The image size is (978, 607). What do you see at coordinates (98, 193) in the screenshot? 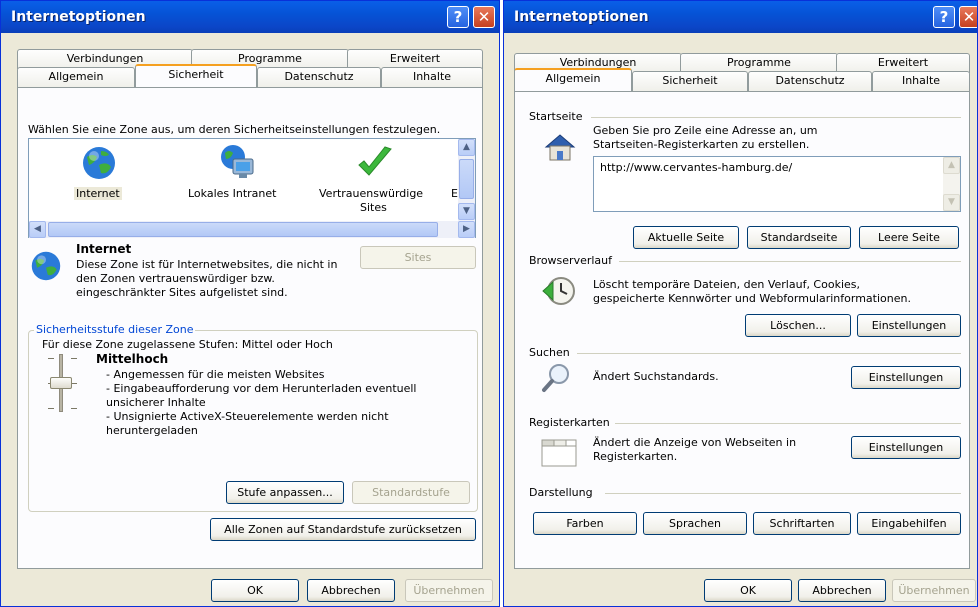
I see `zone-label: Internet` at bounding box center [98, 193].